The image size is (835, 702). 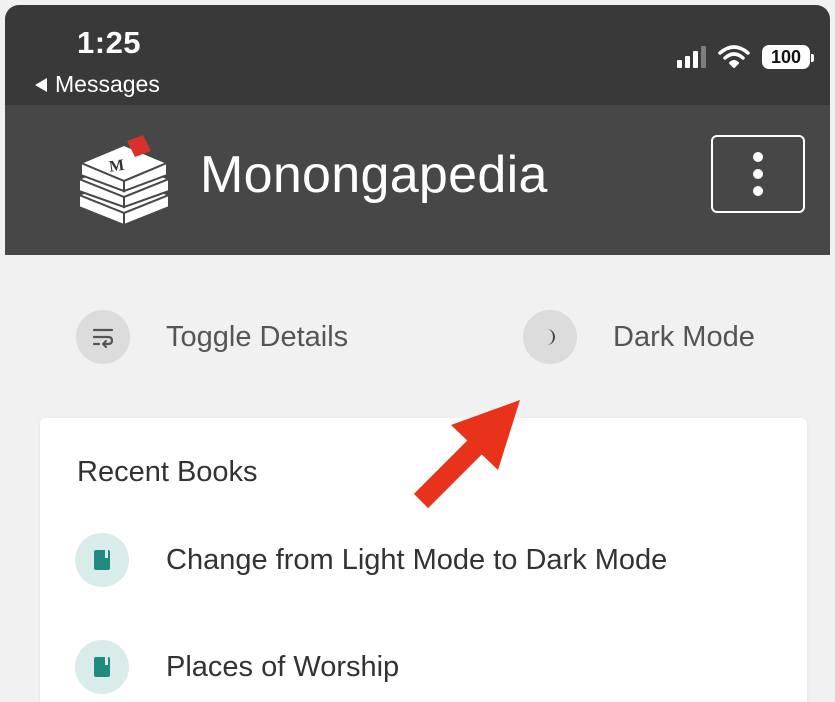 I want to click on battery-level: 100, so click(x=786, y=56).